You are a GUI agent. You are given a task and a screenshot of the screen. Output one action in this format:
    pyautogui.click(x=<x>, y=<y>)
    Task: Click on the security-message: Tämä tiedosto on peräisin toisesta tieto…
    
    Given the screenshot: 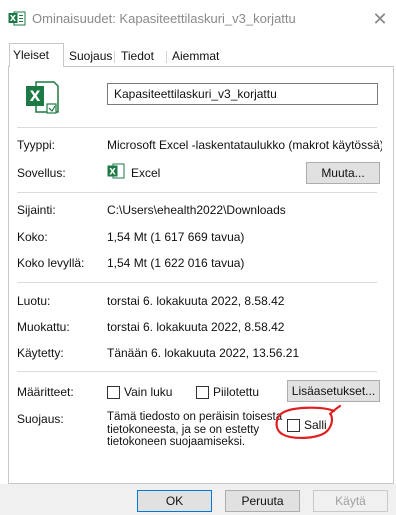 What is the action you would take?
    pyautogui.click(x=194, y=430)
    